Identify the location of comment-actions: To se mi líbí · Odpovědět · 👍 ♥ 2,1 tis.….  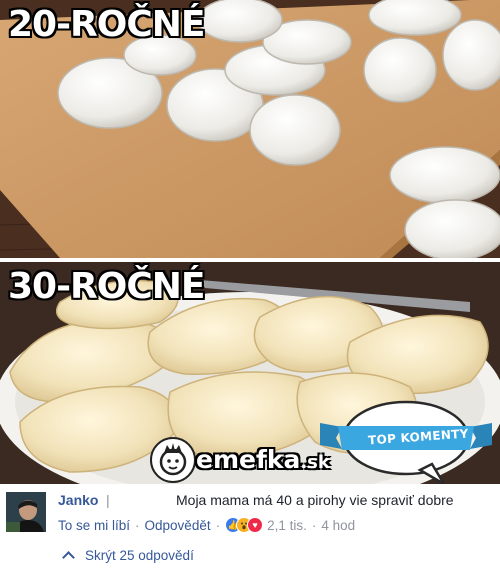
(206, 525).